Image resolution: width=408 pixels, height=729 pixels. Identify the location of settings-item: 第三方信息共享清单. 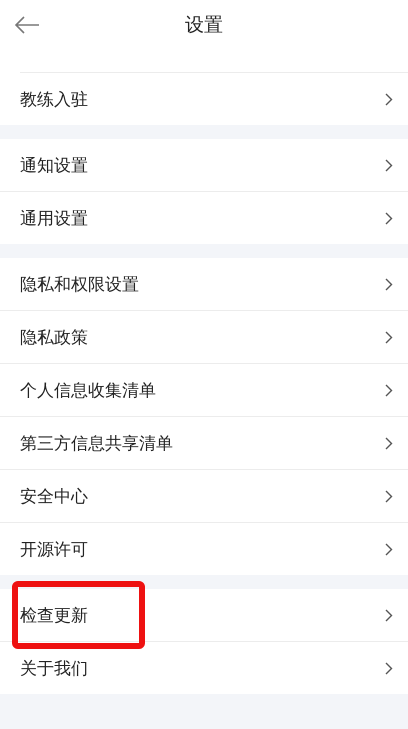
(204, 443).